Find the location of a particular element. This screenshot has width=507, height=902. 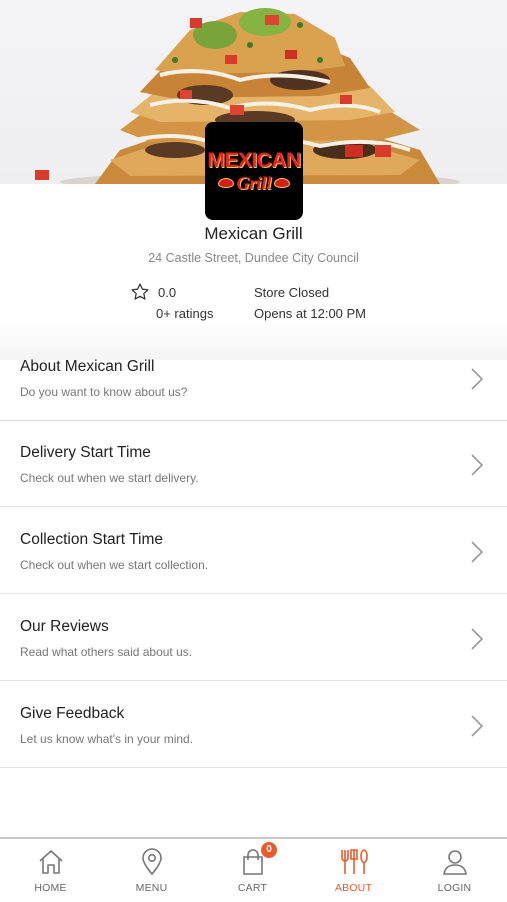

cart-count-badge: 0 is located at coordinates (269, 850).